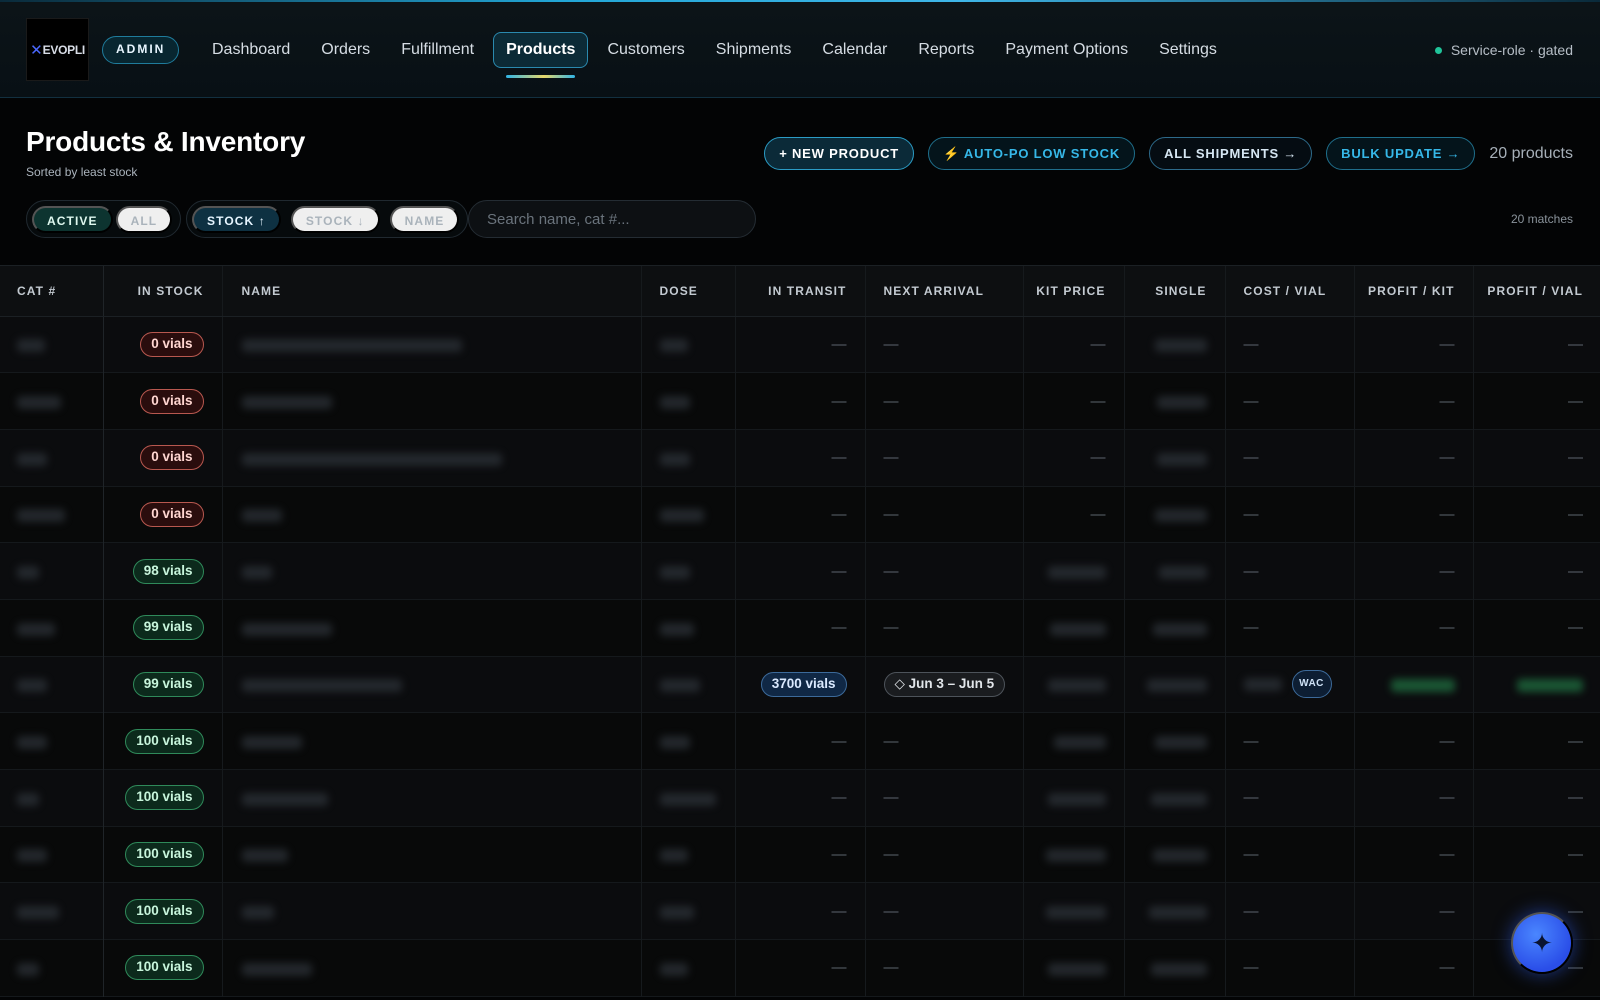 This screenshot has width=1600, height=1000. I want to click on nav-item-orders: Orders, so click(345, 50).